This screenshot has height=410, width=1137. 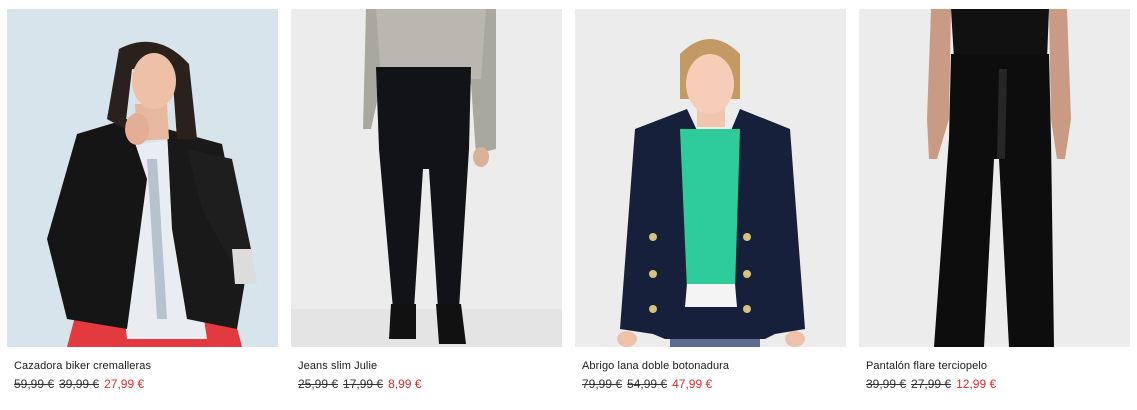 What do you see at coordinates (146, 384) in the screenshot?
I see `product-prices: 59,99 € 39,99 € 27,99 €` at bounding box center [146, 384].